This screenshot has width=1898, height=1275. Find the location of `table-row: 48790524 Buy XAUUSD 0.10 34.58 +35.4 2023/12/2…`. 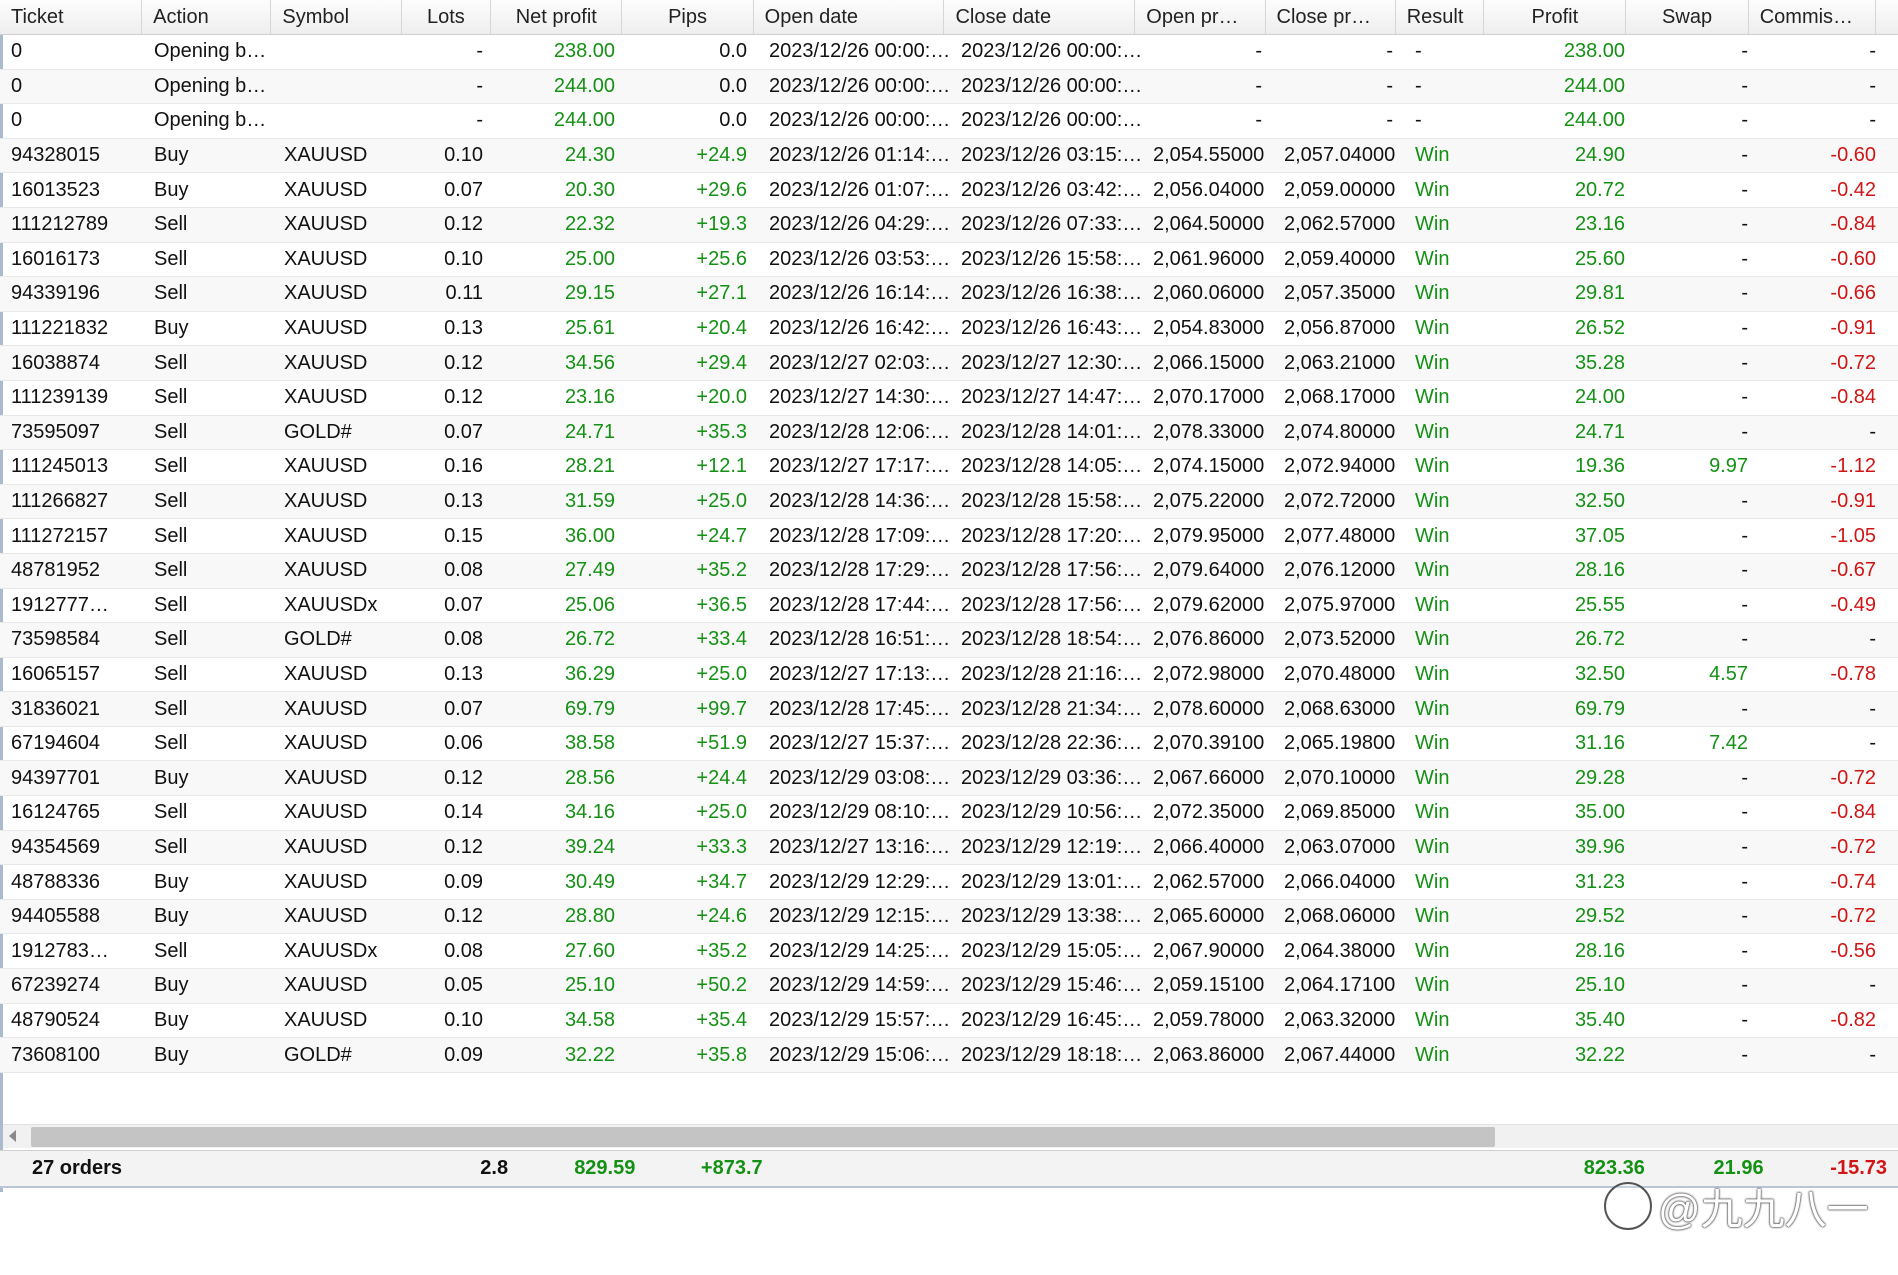

table-row: 48790524 Buy XAUUSD 0.10 34.58 +35.4 2023/12/2… is located at coordinates (949, 1021).